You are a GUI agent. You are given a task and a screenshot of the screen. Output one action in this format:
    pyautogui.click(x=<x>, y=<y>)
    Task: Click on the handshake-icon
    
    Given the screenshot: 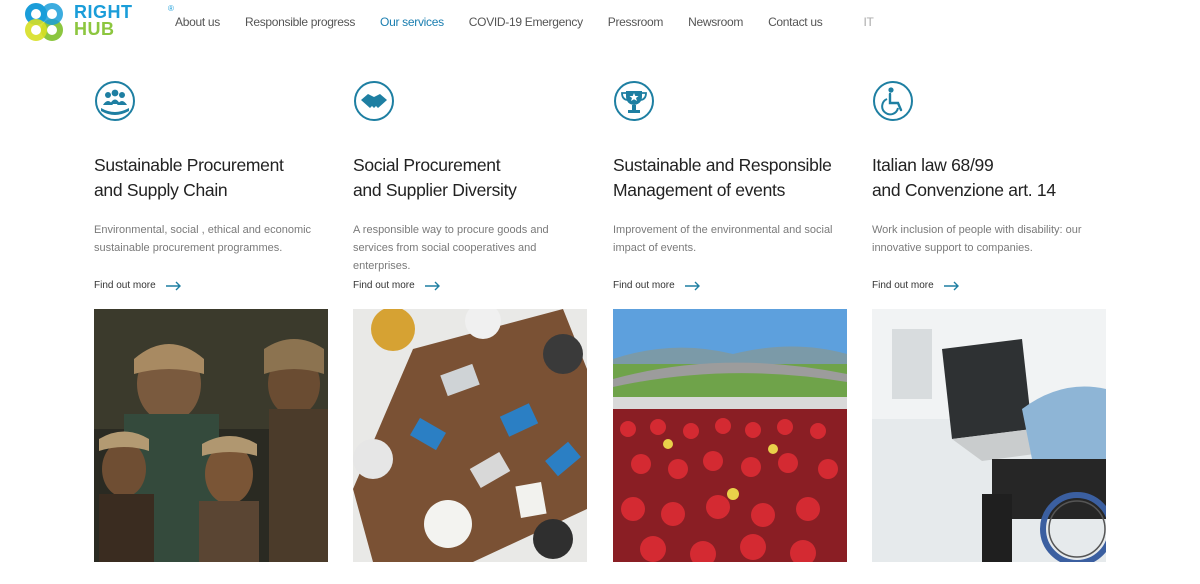 What is the action you would take?
    pyautogui.click(x=374, y=101)
    